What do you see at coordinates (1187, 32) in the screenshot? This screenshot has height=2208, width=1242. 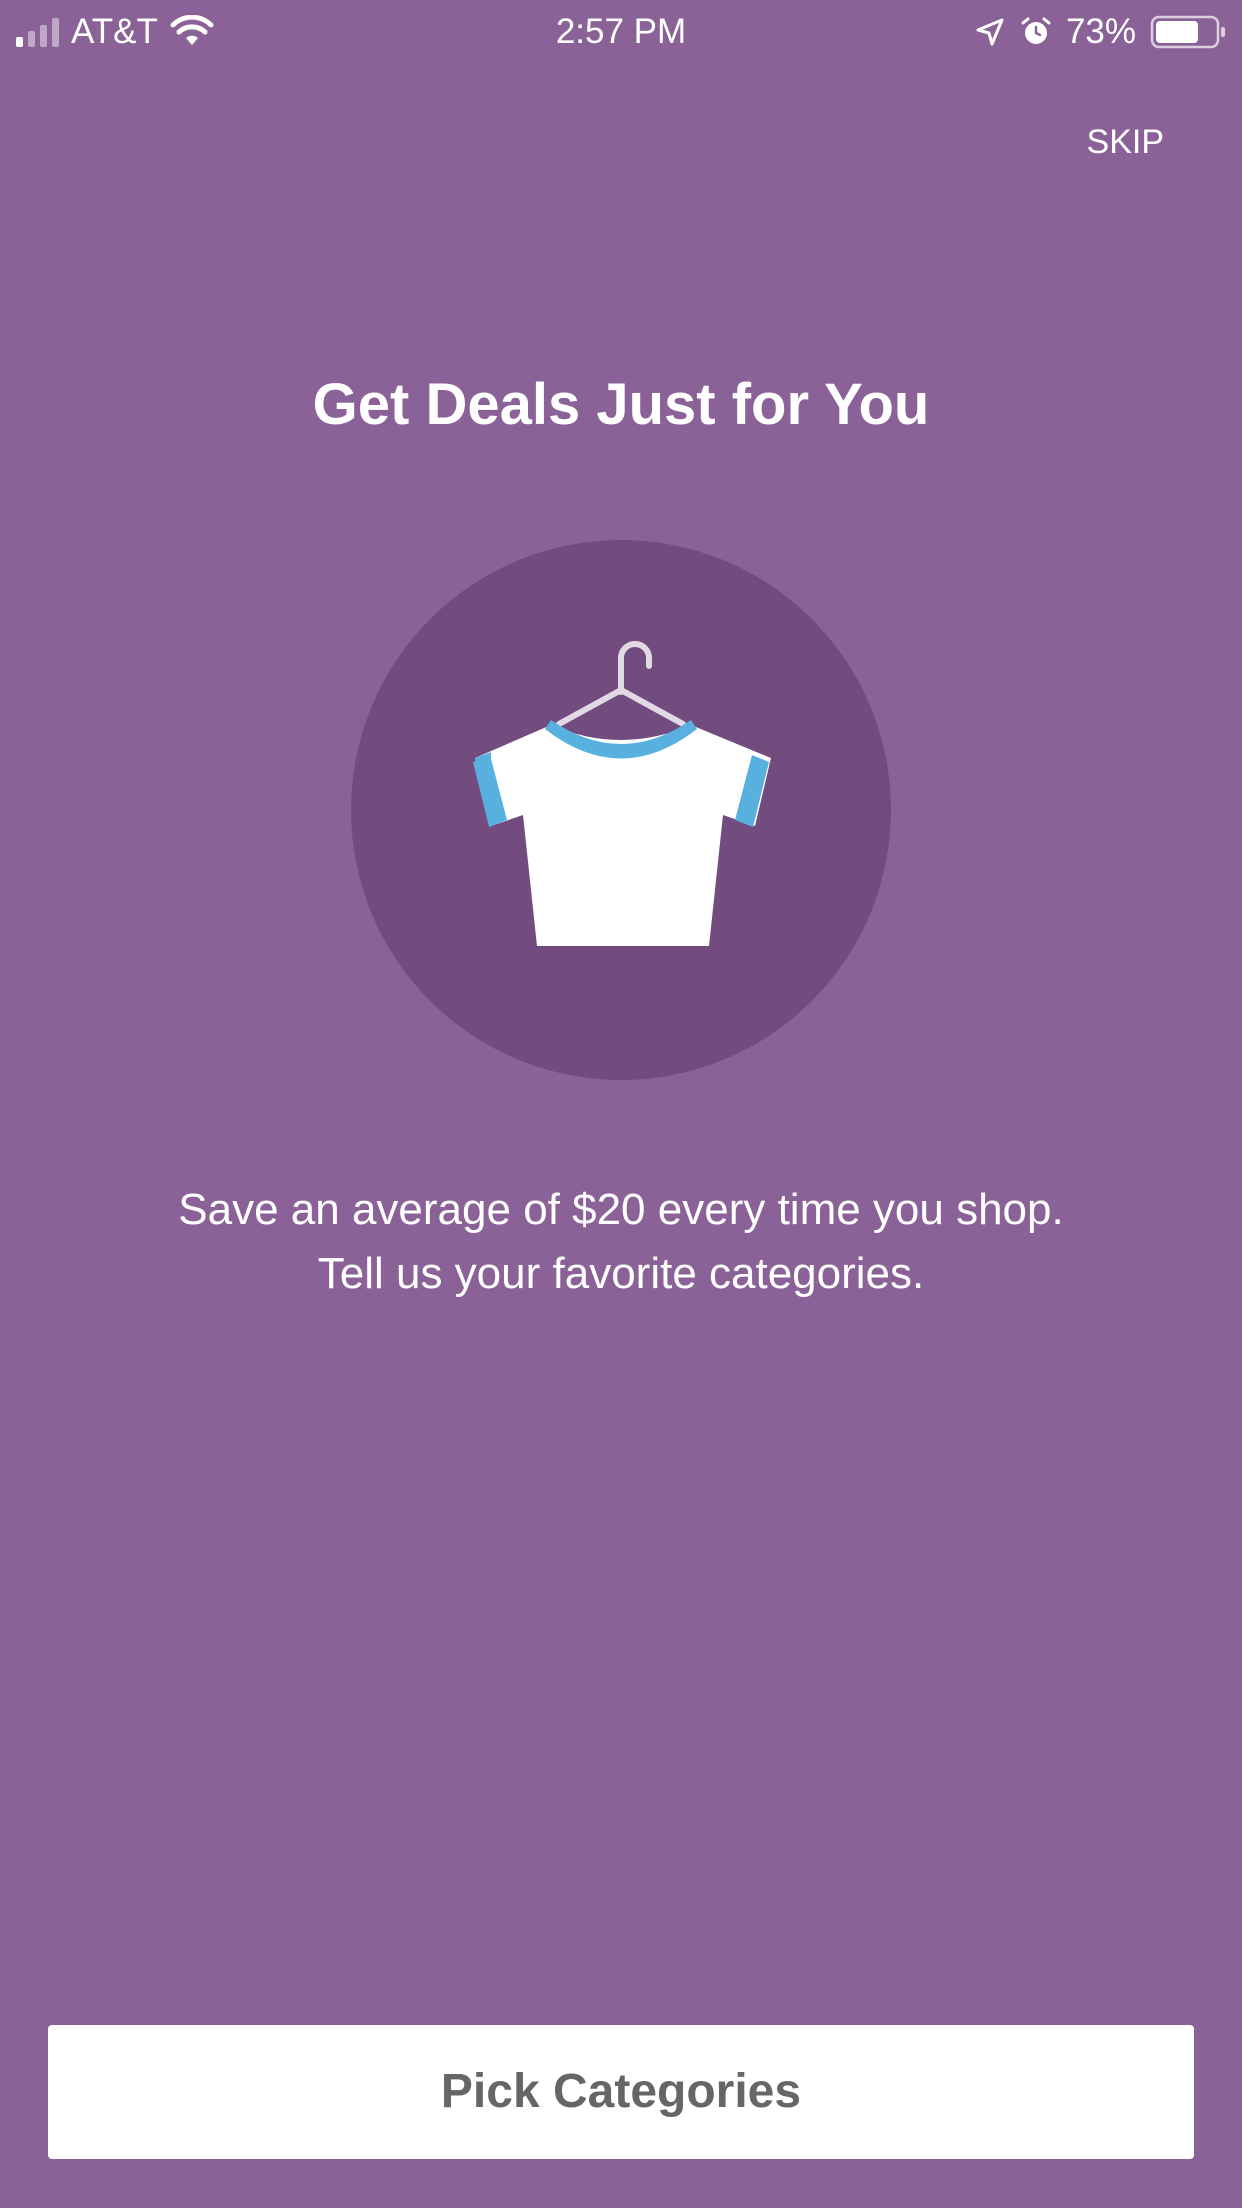 I see `battery-icon` at bounding box center [1187, 32].